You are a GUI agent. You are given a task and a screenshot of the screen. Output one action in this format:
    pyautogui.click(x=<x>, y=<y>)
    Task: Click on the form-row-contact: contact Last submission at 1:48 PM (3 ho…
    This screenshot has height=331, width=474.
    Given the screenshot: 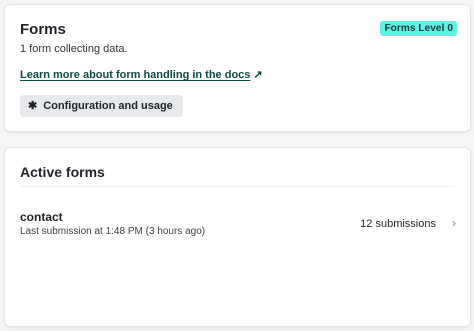 What is the action you would take?
    pyautogui.click(x=237, y=223)
    